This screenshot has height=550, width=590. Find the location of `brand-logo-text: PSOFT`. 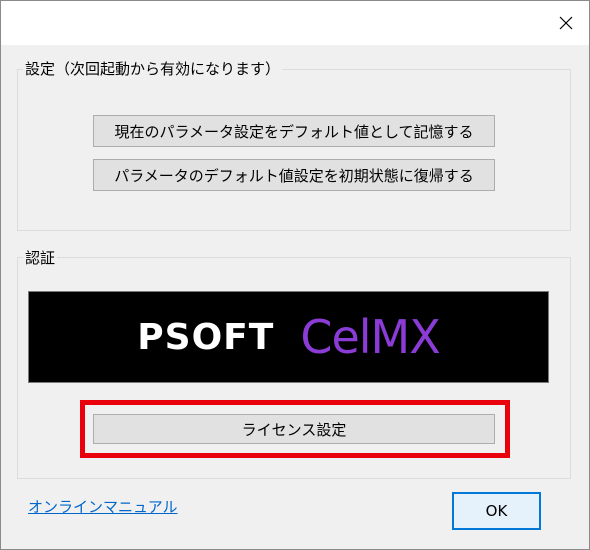

brand-logo-text: PSOFT is located at coordinates (206, 337).